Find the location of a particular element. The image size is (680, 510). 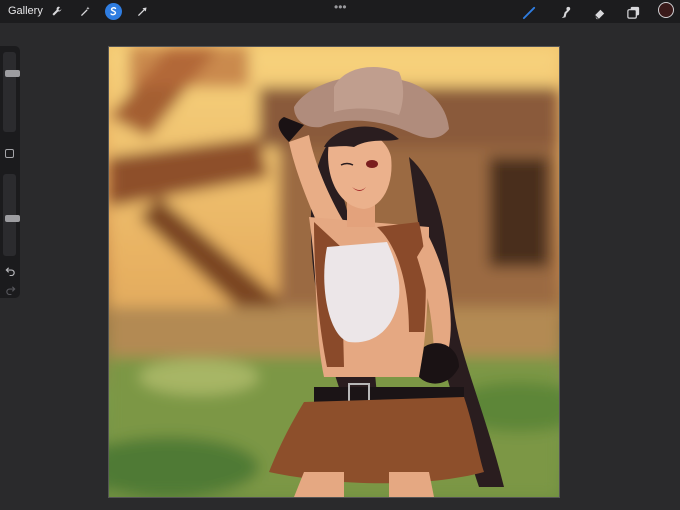

brush-size-thumb is located at coordinates (12, 73).